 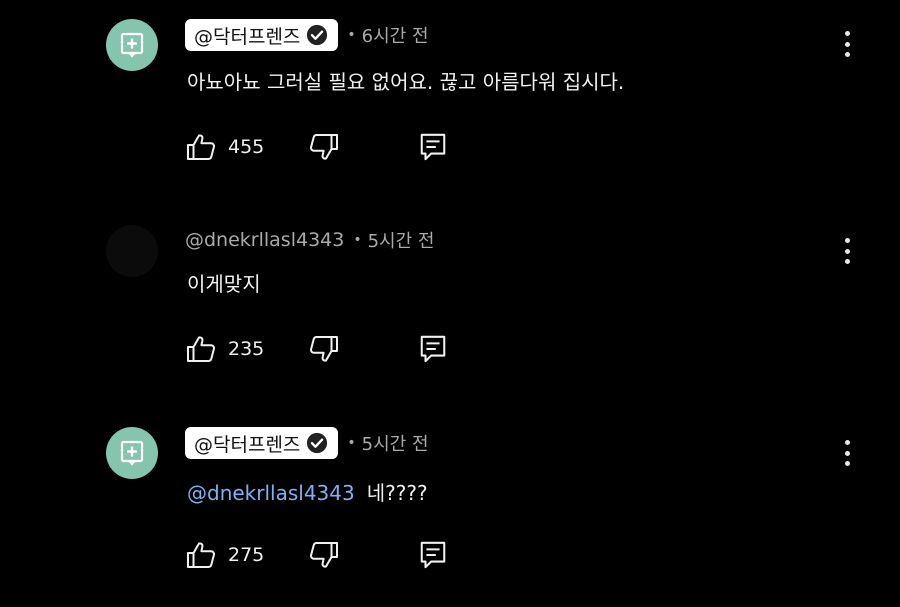 I want to click on comment-text: 이게맞지, so click(x=224, y=284).